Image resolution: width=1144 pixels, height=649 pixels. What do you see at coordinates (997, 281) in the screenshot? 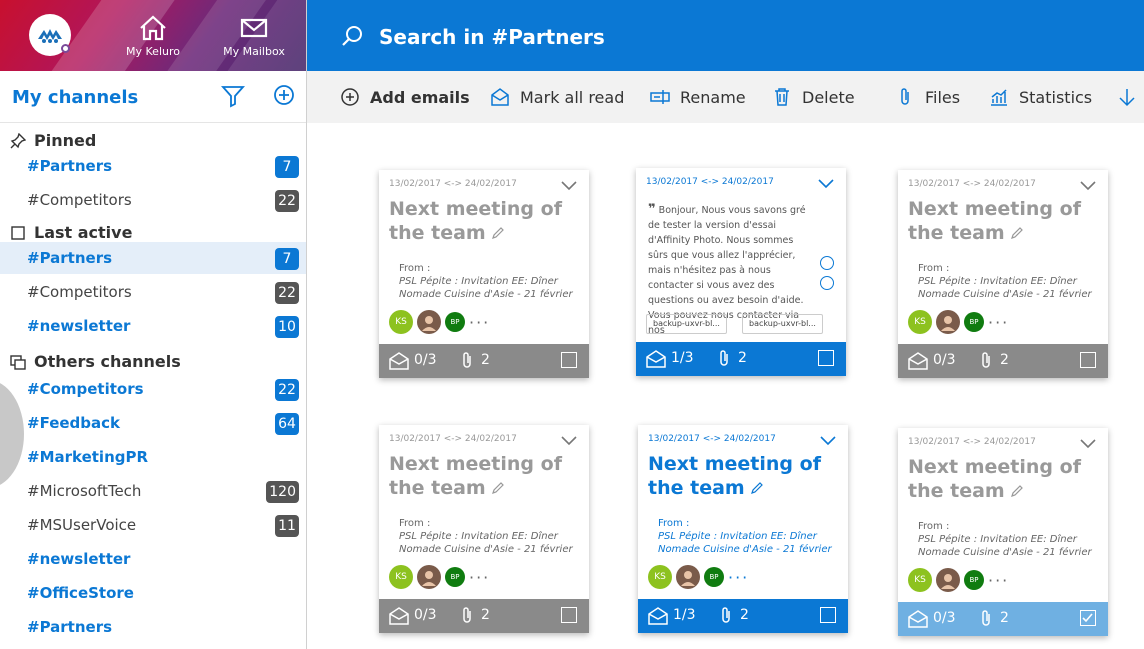
I see `from-line: PSL Pépite : Invitation EE: Dîner` at bounding box center [997, 281].